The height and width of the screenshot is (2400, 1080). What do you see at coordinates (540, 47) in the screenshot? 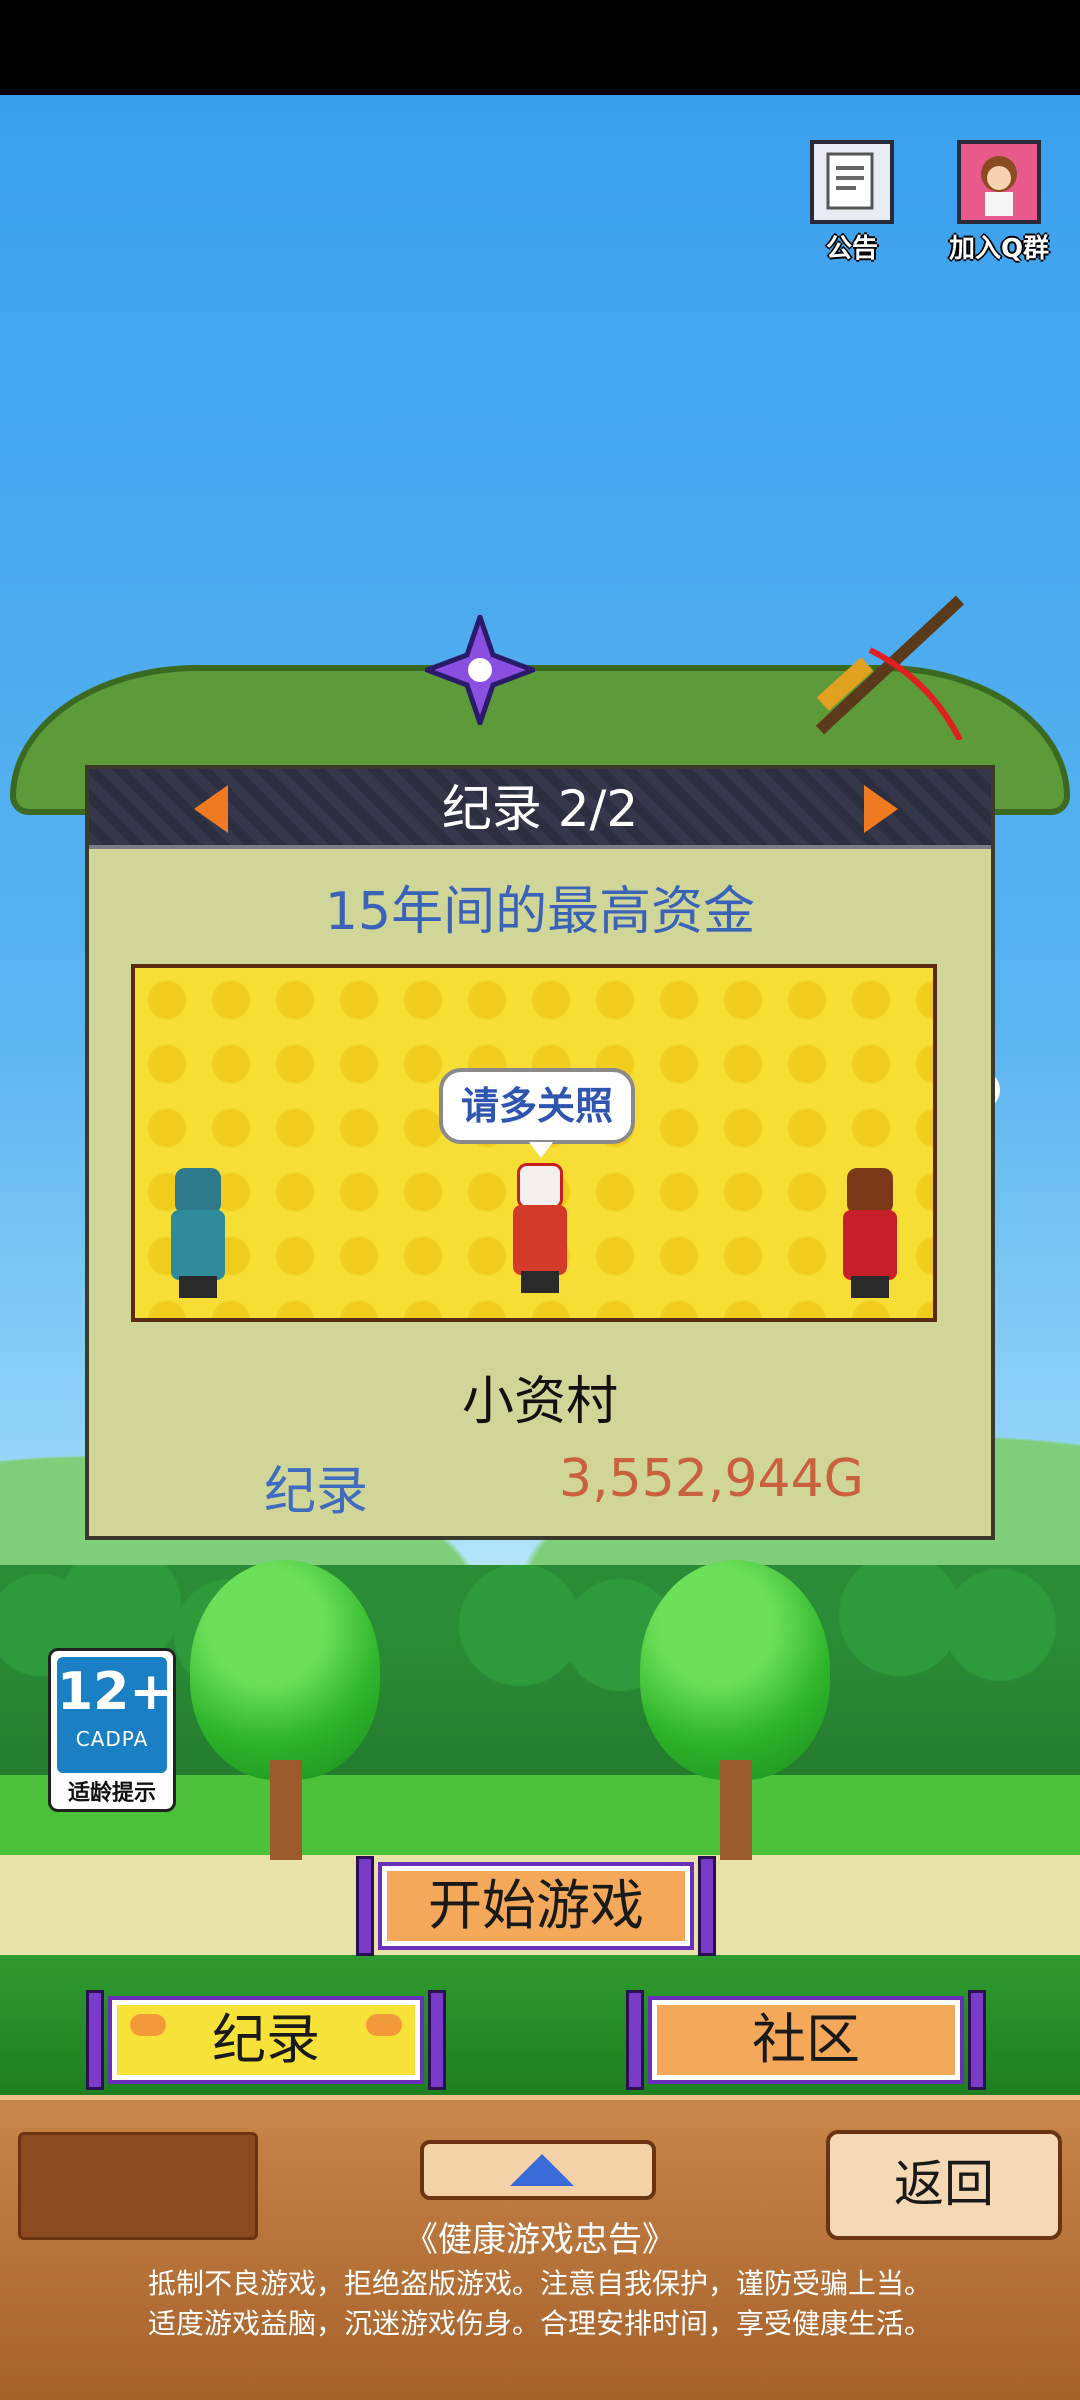
I see `status-bar` at bounding box center [540, 47].